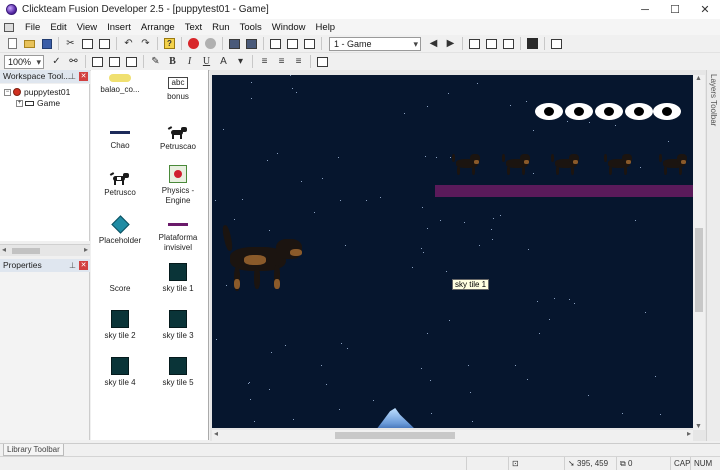 This screenshot has width=720, height=470. I want to click on storyboard-editor-button, so click(235, 44).